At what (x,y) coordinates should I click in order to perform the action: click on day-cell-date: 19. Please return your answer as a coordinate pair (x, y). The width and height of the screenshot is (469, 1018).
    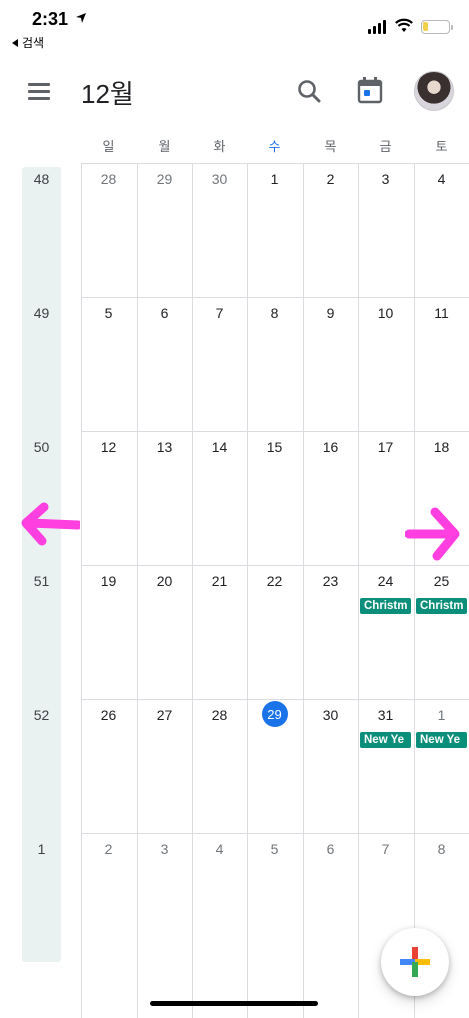
    Looking at the image, I should click on (108, 581).